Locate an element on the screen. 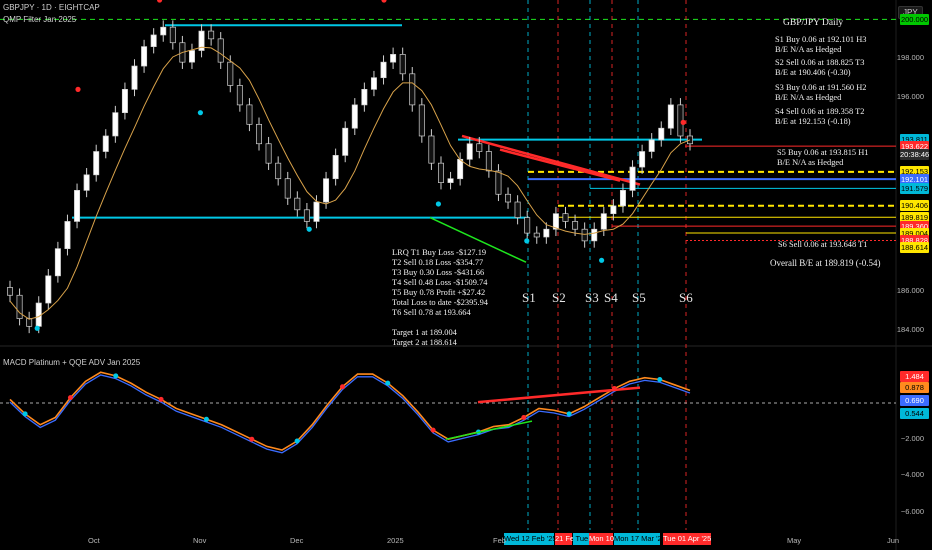 This screenshot has height=550, width=932. macd-value-tag: 1.484 is located at coordinates (914, 376).